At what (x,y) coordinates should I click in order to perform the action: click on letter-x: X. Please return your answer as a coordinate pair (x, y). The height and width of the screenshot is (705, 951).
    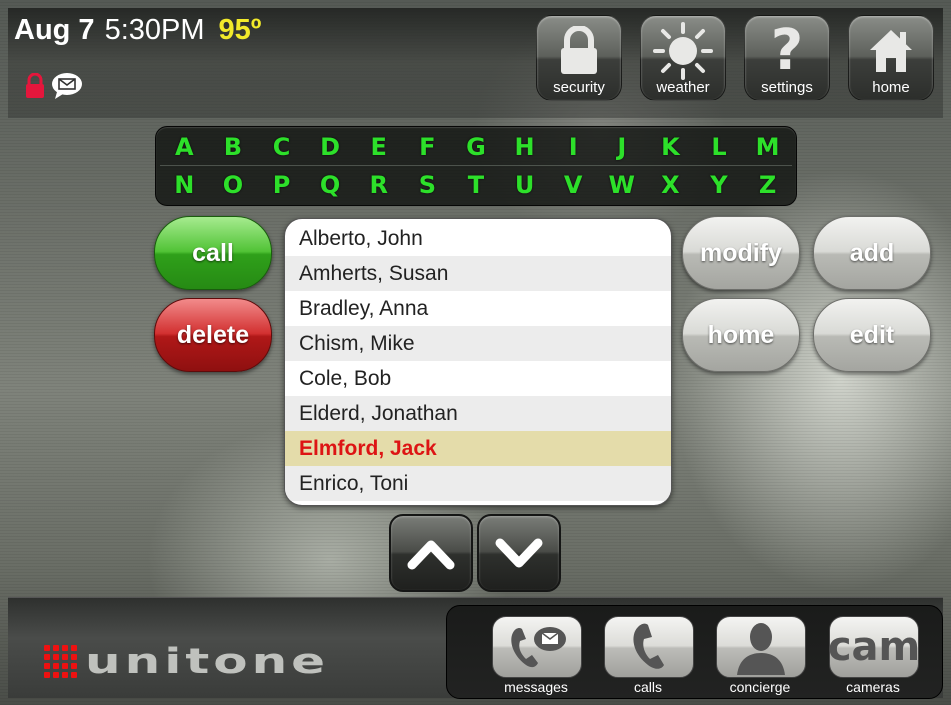
    Looking at the image, I should click on (670, 185).